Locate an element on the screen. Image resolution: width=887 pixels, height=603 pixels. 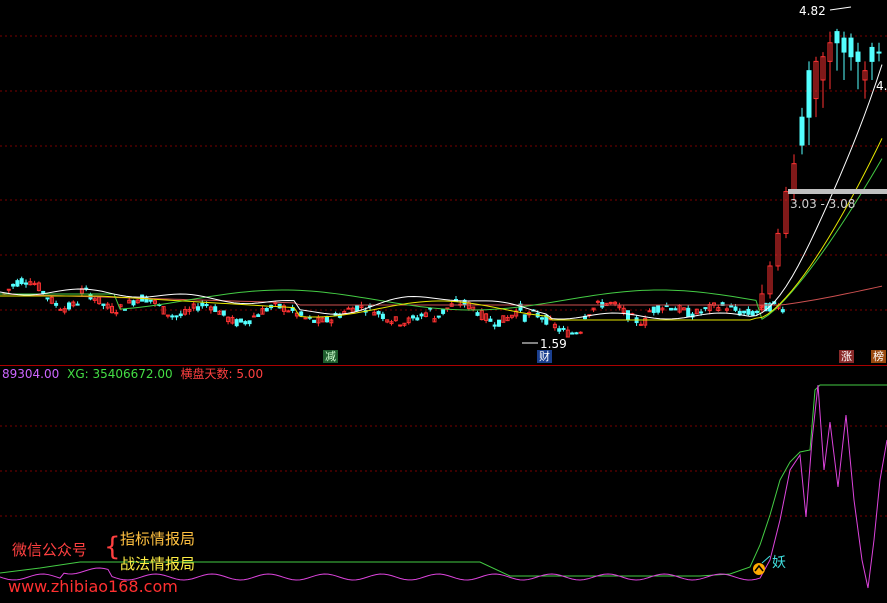
event-tag-rise: 涨 is located at coordinates (846, 356).